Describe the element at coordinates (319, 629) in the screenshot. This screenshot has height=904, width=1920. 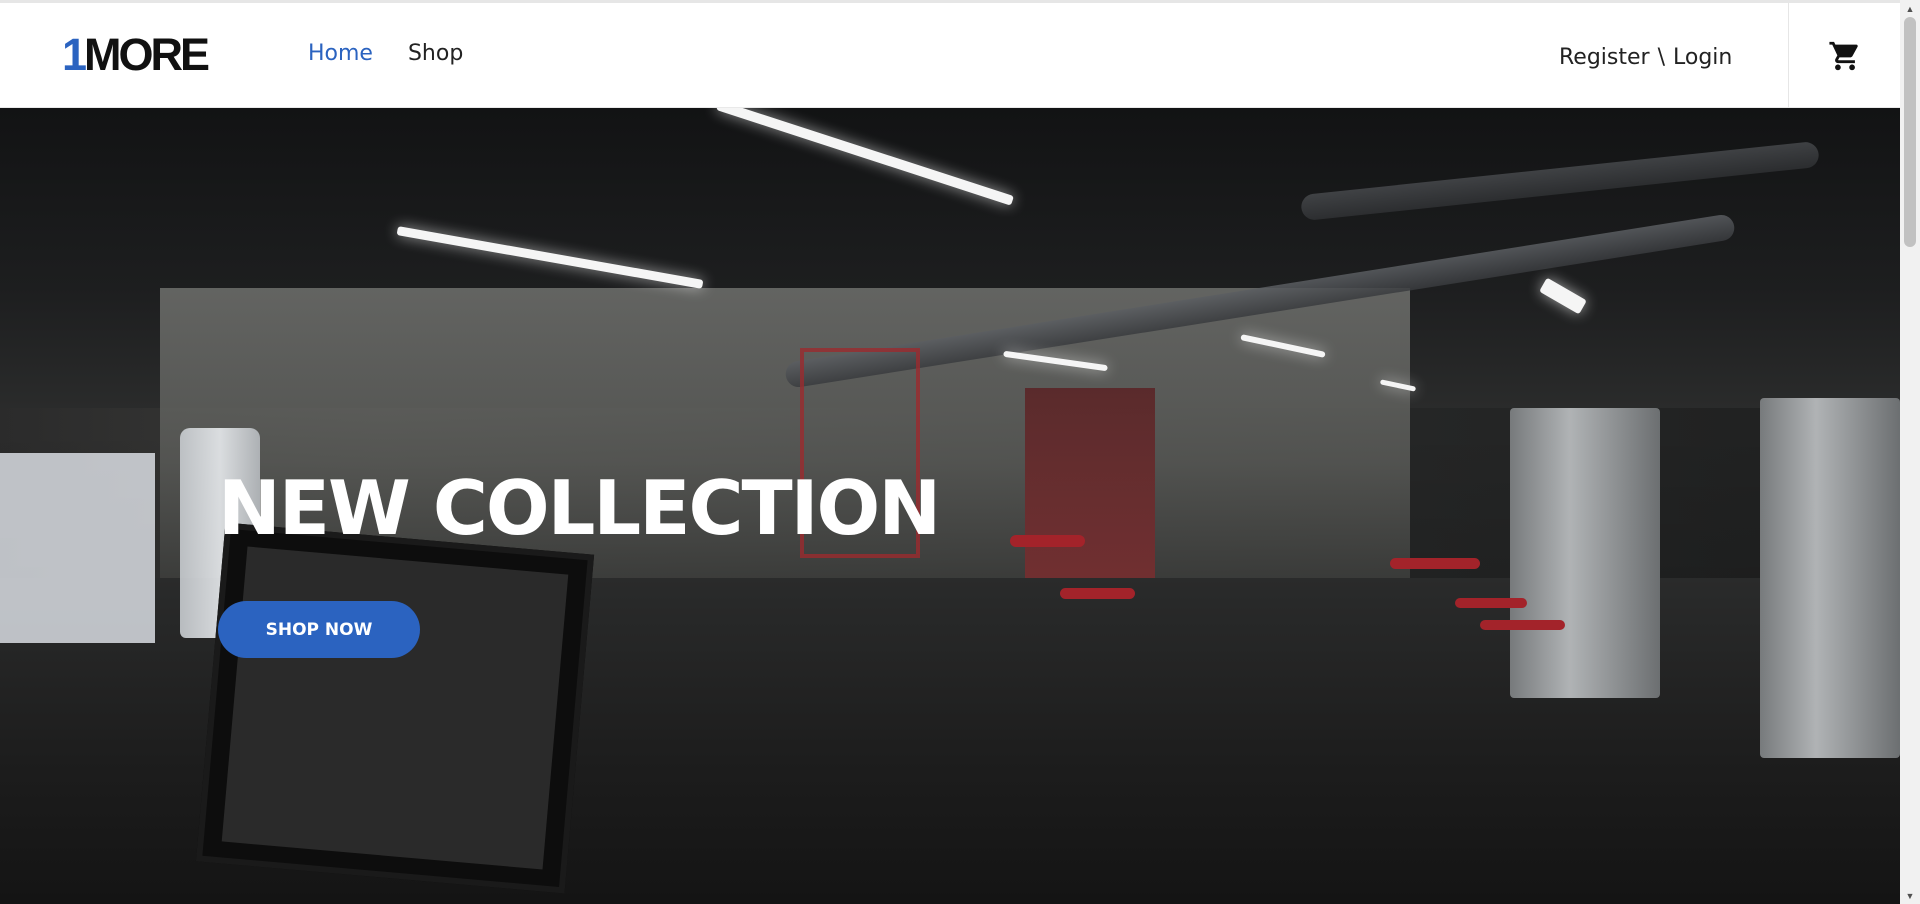
I see `shop-now-button: SHOP NOW` at that location.